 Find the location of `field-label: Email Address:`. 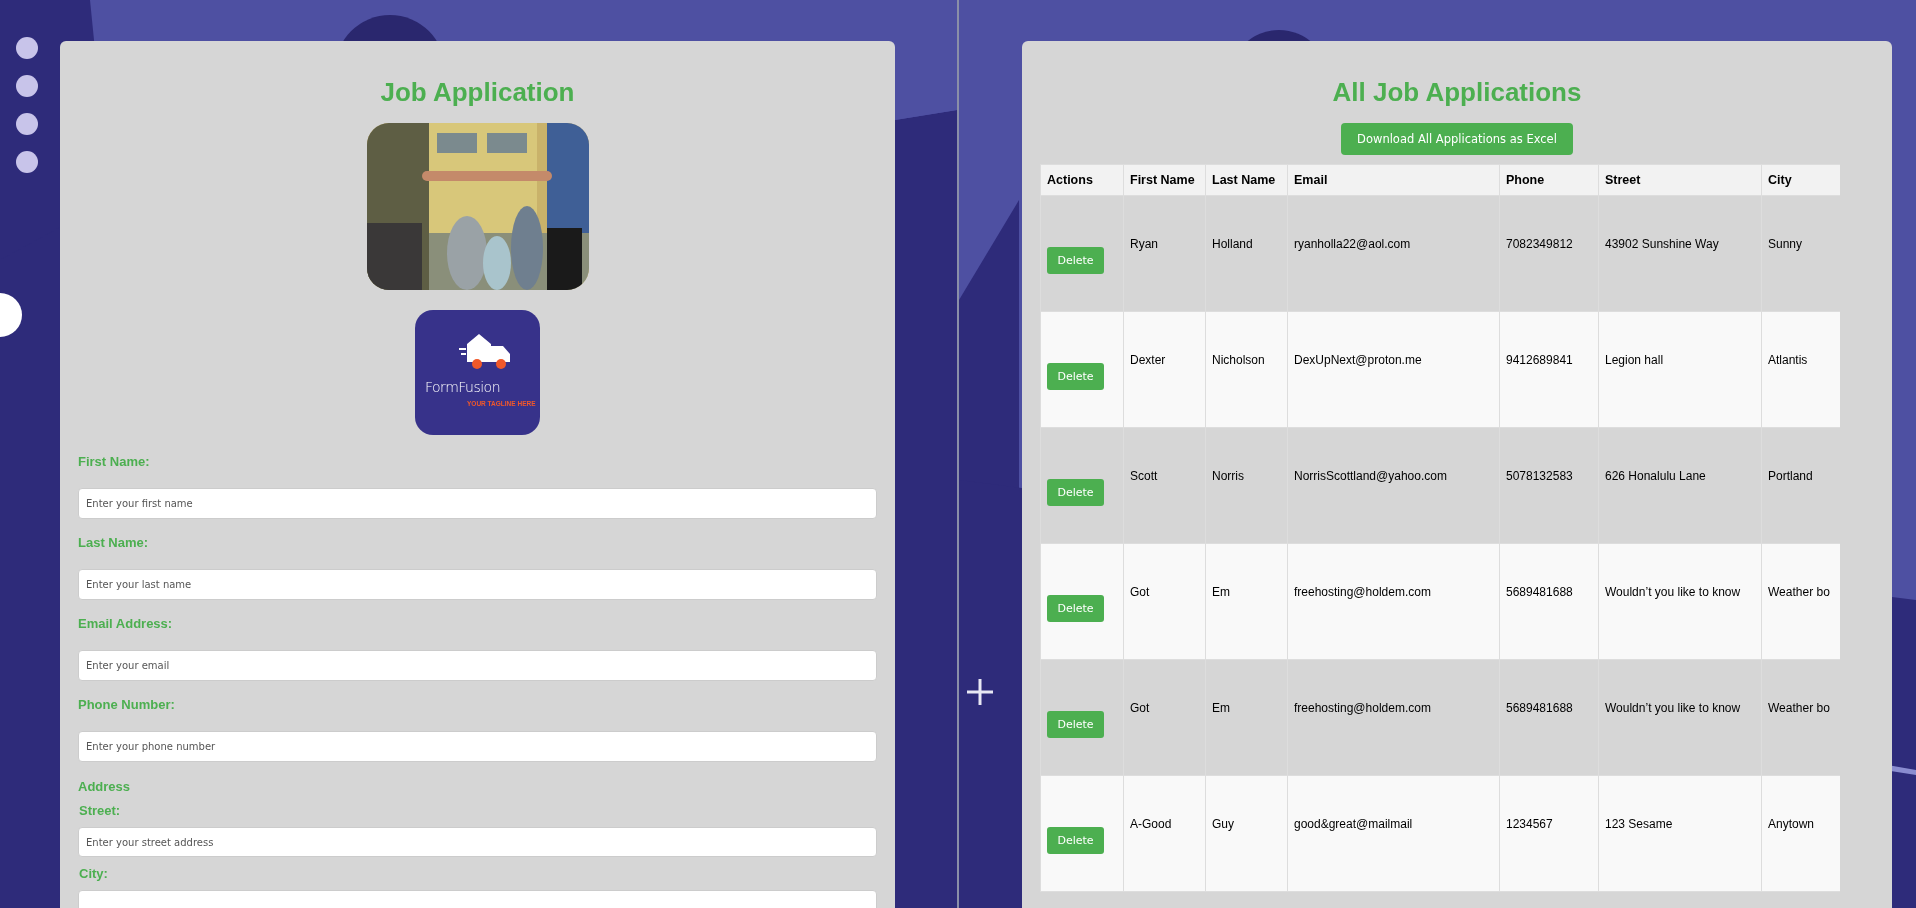

field-label: Email Address: is located at coordinates (126, 624).